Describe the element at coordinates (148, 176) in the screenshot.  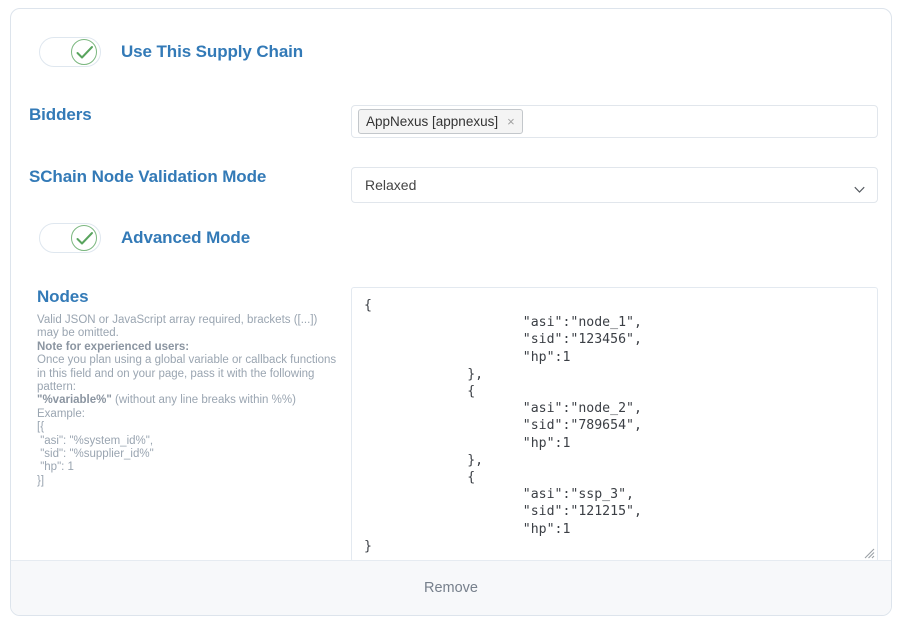
I see `validation-mode-label: SChain Node Validation Mode` at that location.